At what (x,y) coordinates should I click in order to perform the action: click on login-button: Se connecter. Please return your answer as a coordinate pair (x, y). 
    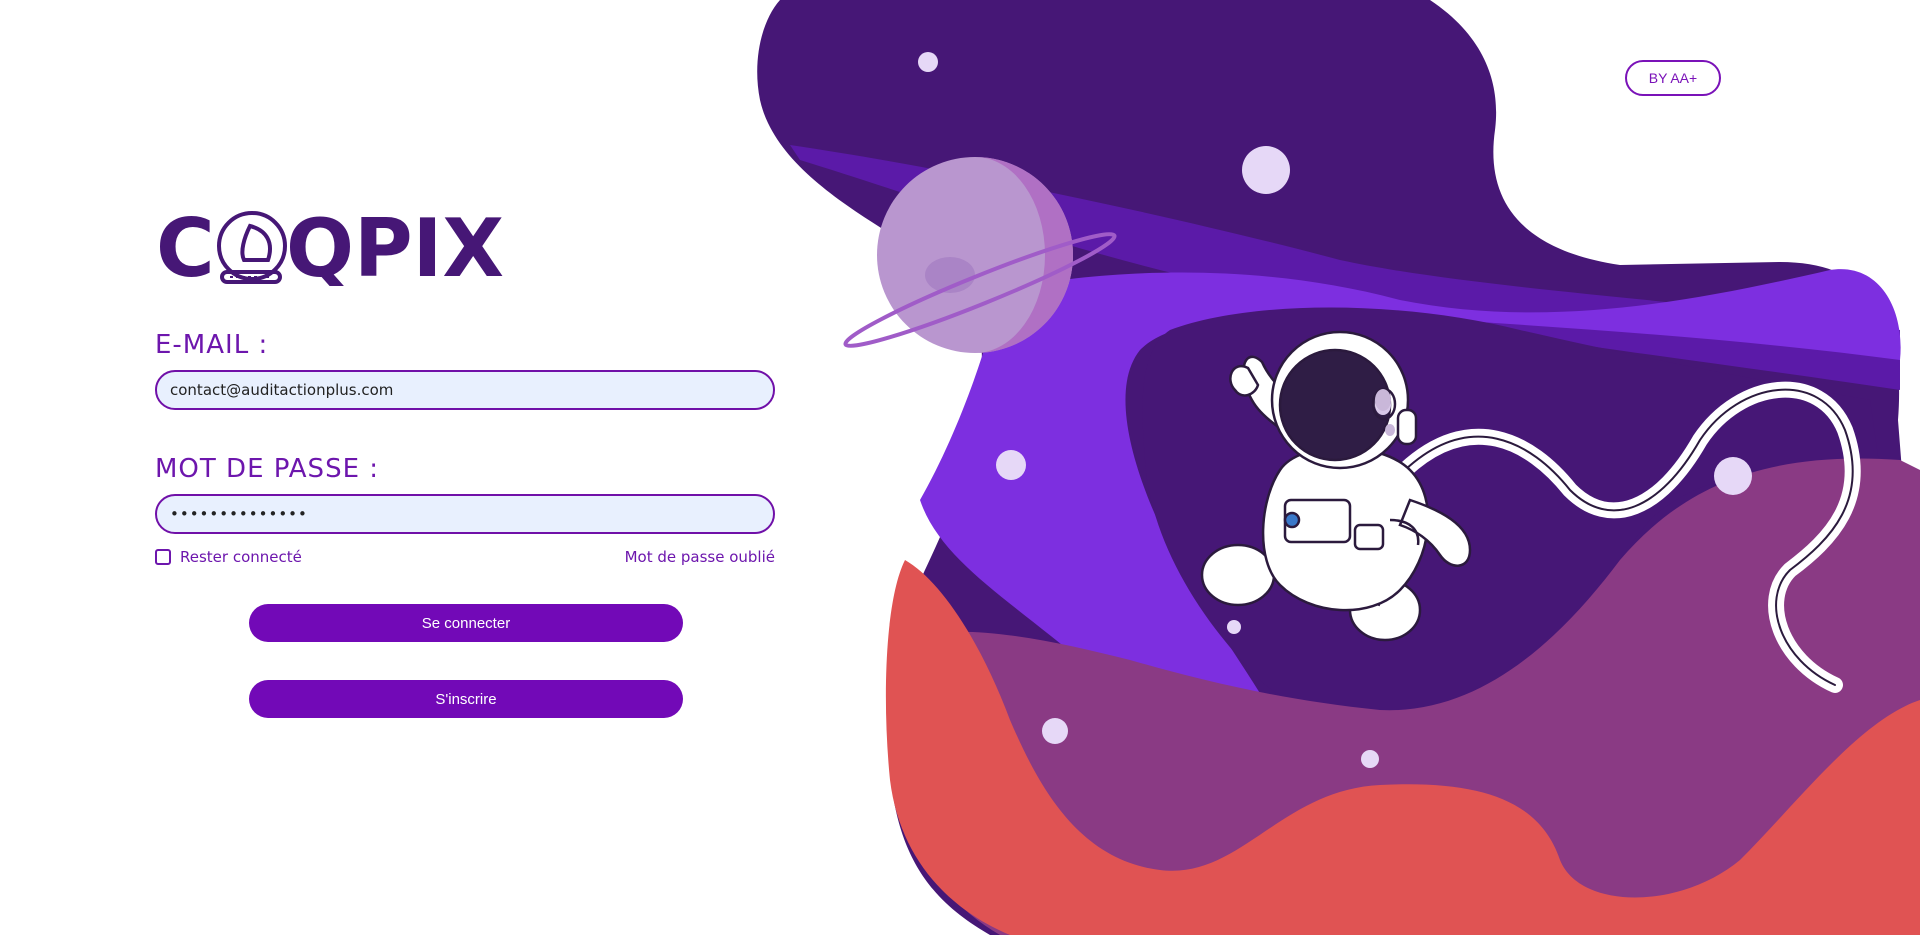
    Looking at the image, I should click on (466, 623).